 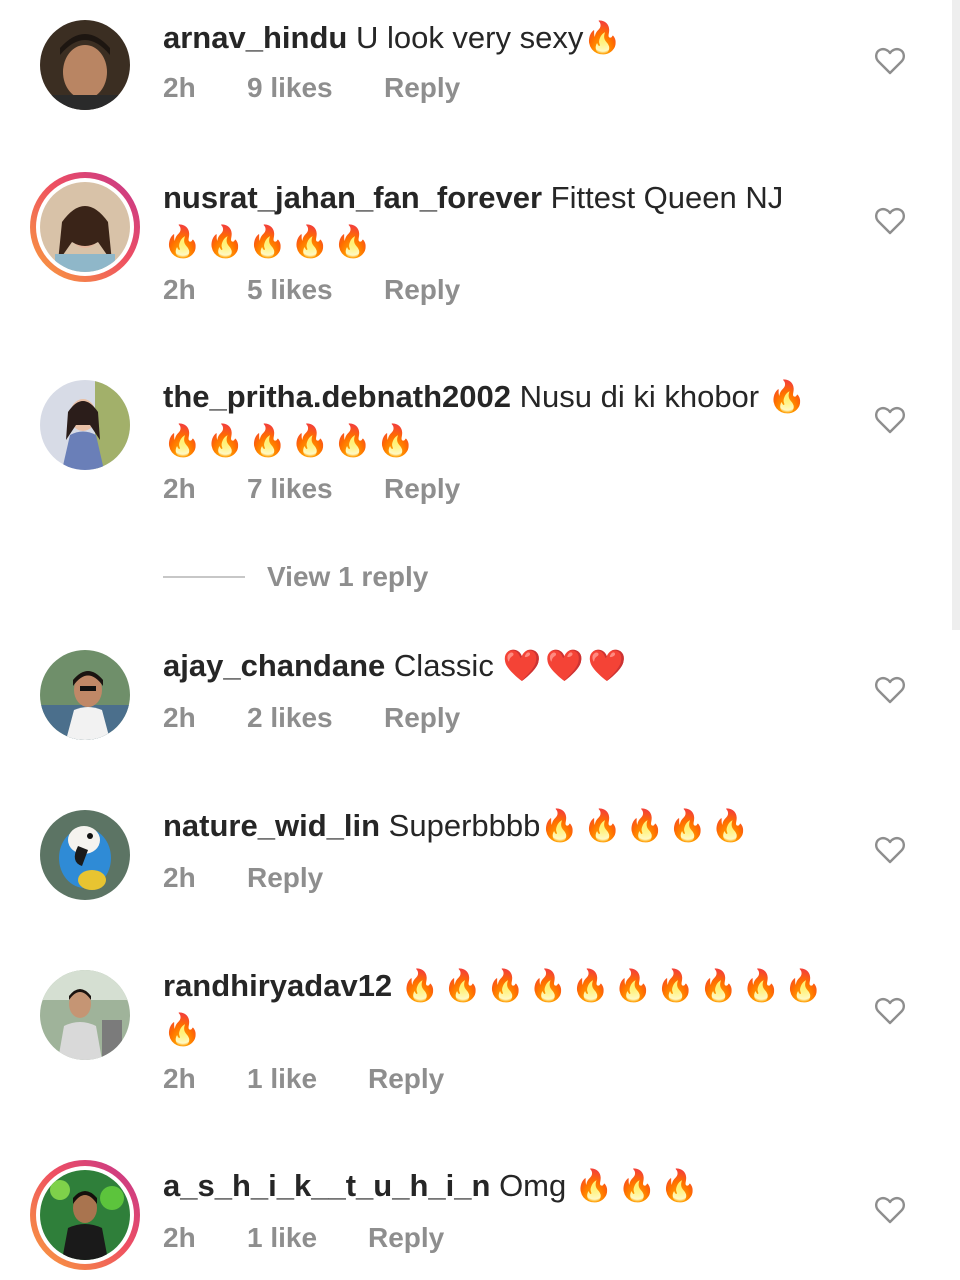 What do you see at coordinates (274, 665) in the screenshot?
I see `comment-username: ajay_chandane` at bounding box center [274, 665].